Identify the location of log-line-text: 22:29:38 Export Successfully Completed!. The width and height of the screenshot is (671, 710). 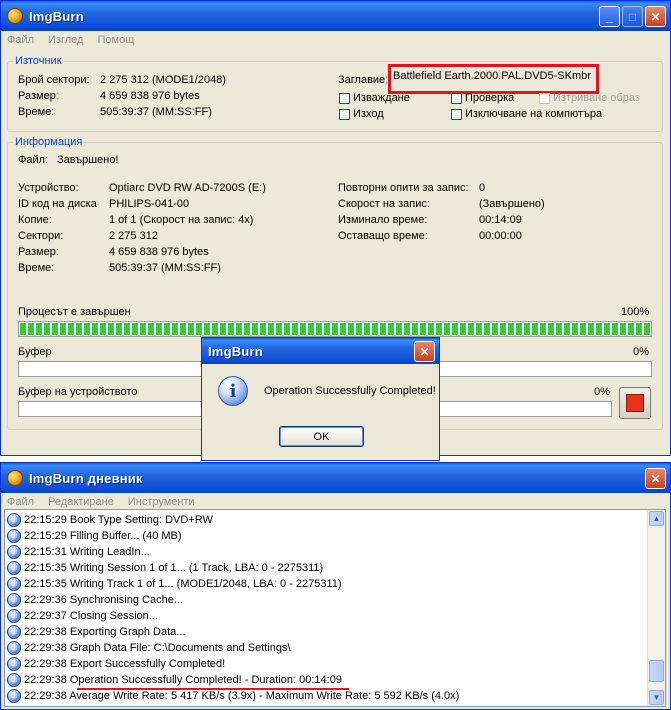
(125, 664).